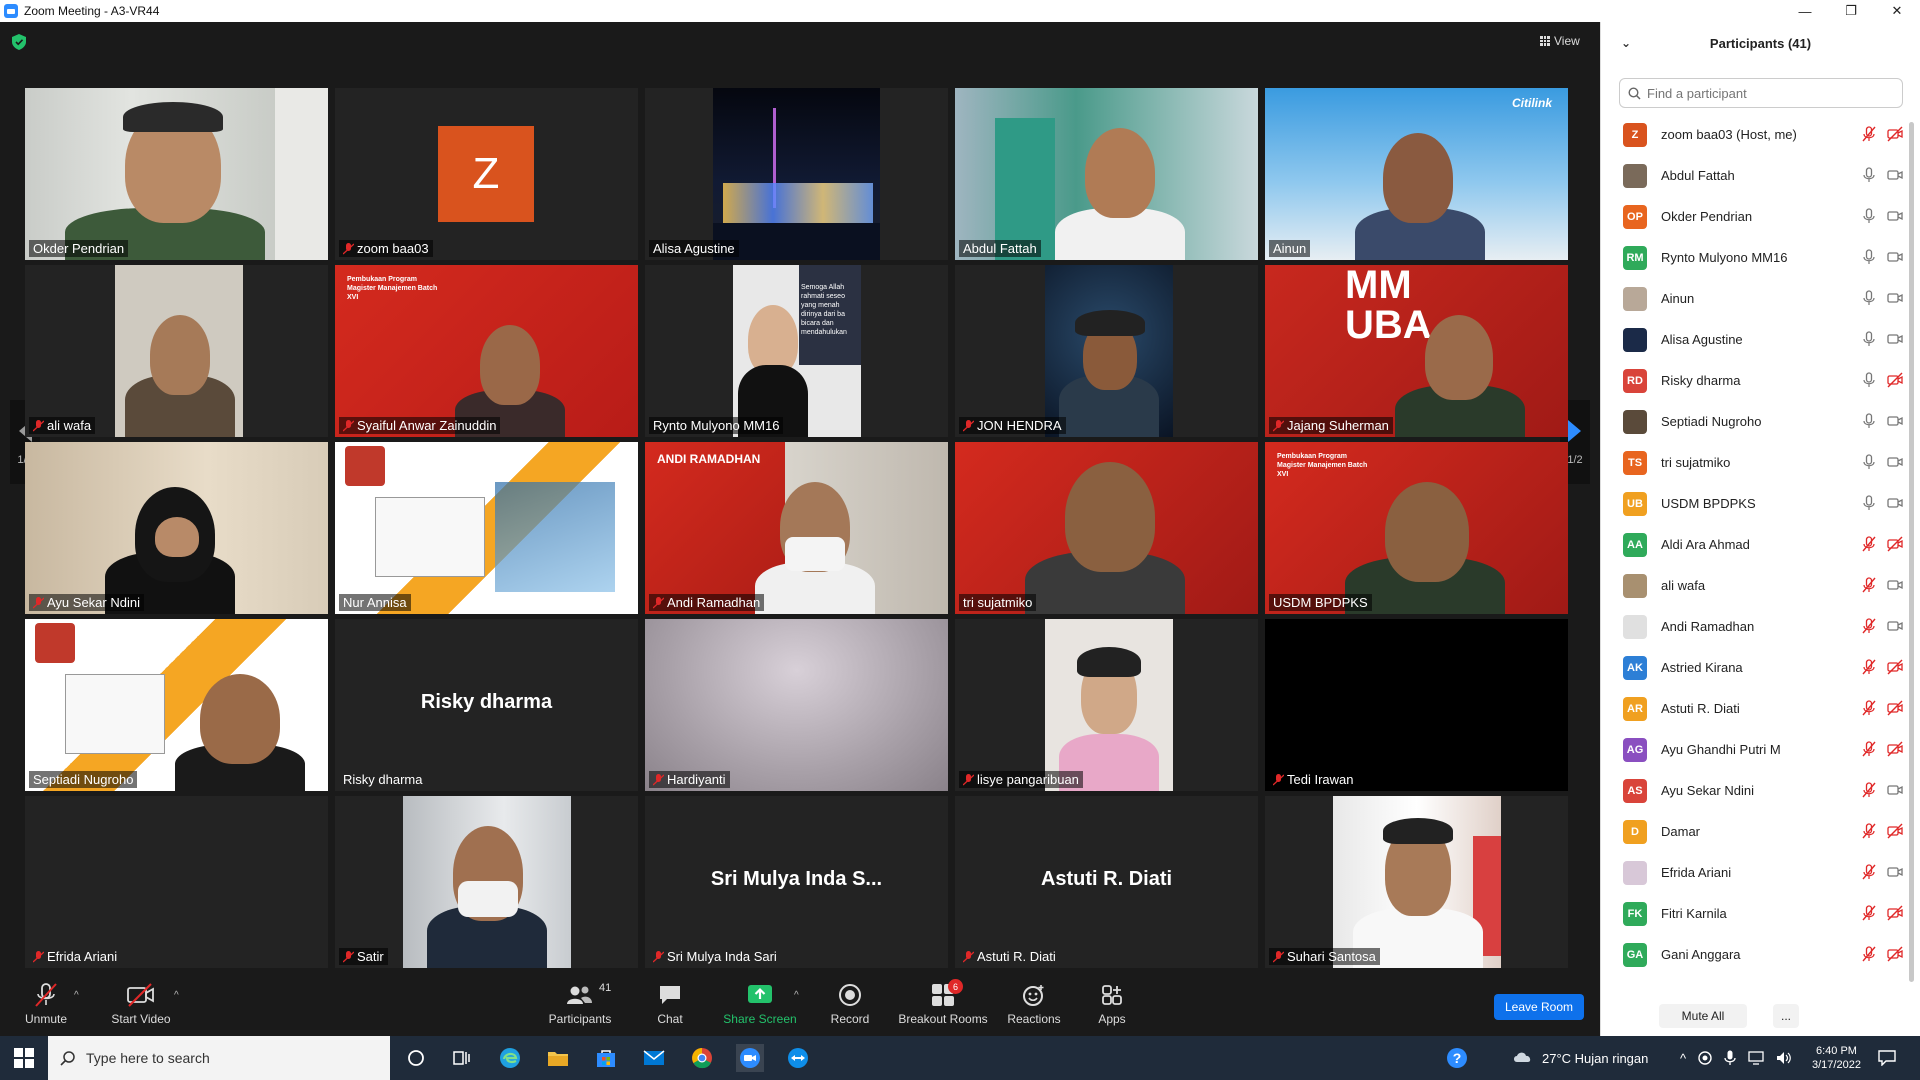  Describe the element at coordinates (850, 1004) in the screenshot. I see `record-button: Record` at that location.